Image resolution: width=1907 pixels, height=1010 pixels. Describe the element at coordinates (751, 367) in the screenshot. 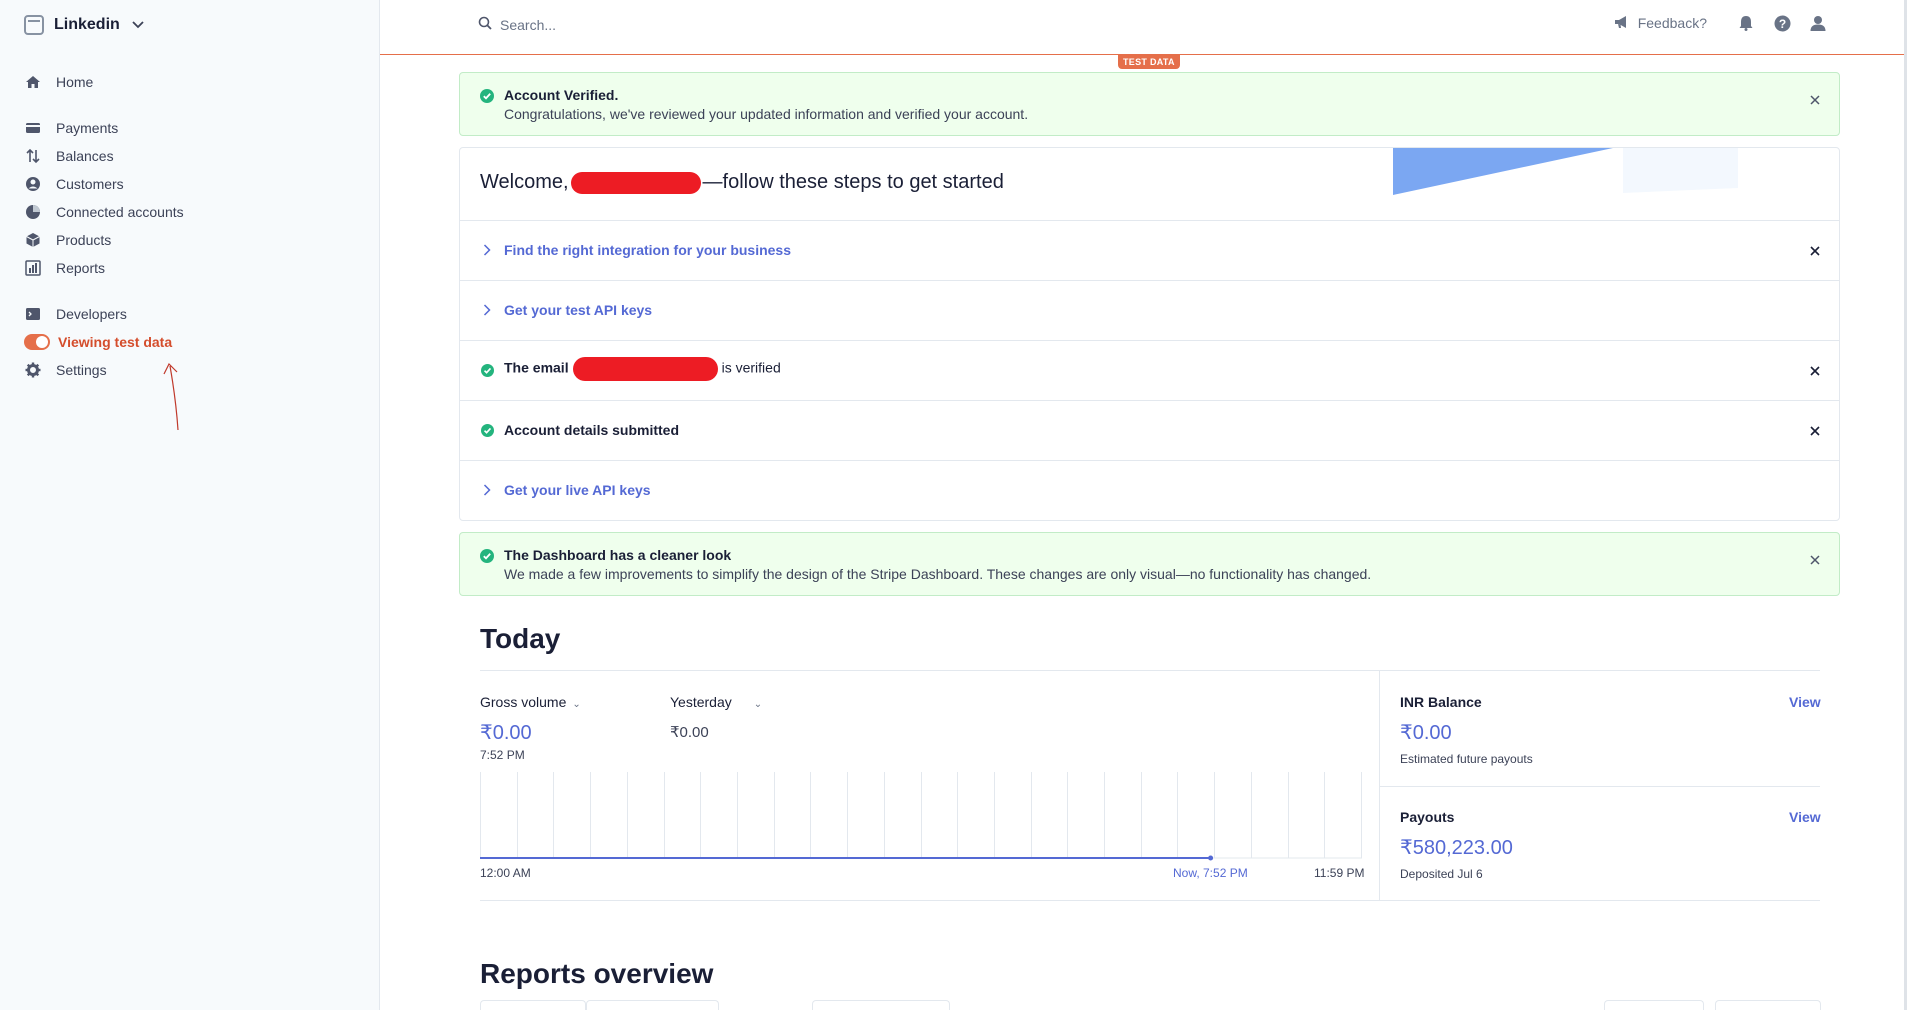

I see `step-label-suffix: is verified` at that location.